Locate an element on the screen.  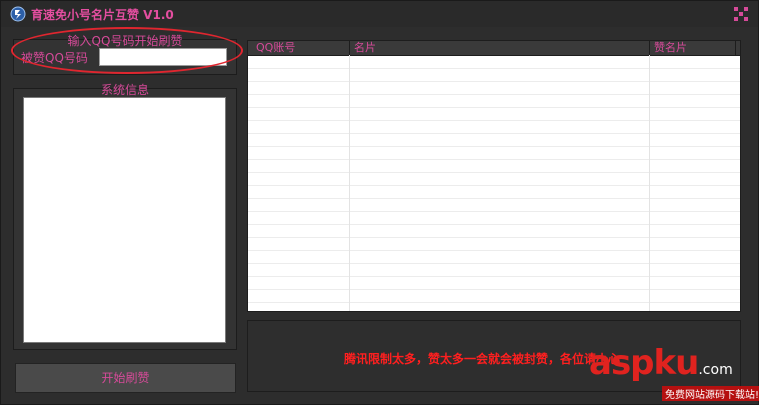
start-button: 开始刷赞 is located at coordinates (125, 378).